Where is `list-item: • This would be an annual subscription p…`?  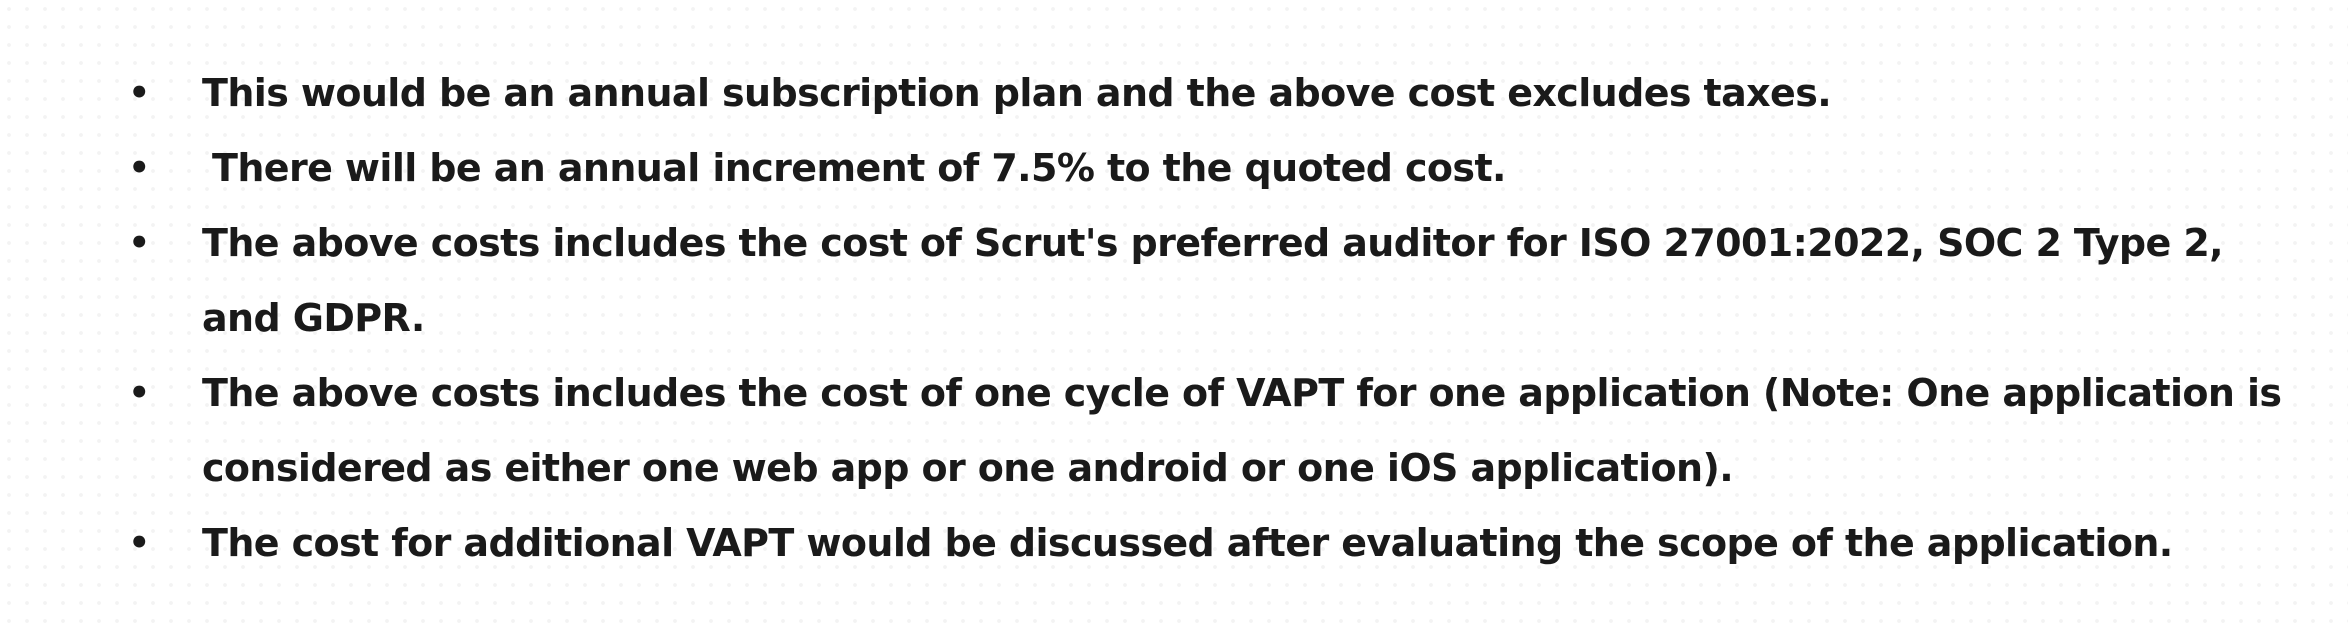
list-item: • This would be an annual subscription p… is located at coordinates (1151, 93).